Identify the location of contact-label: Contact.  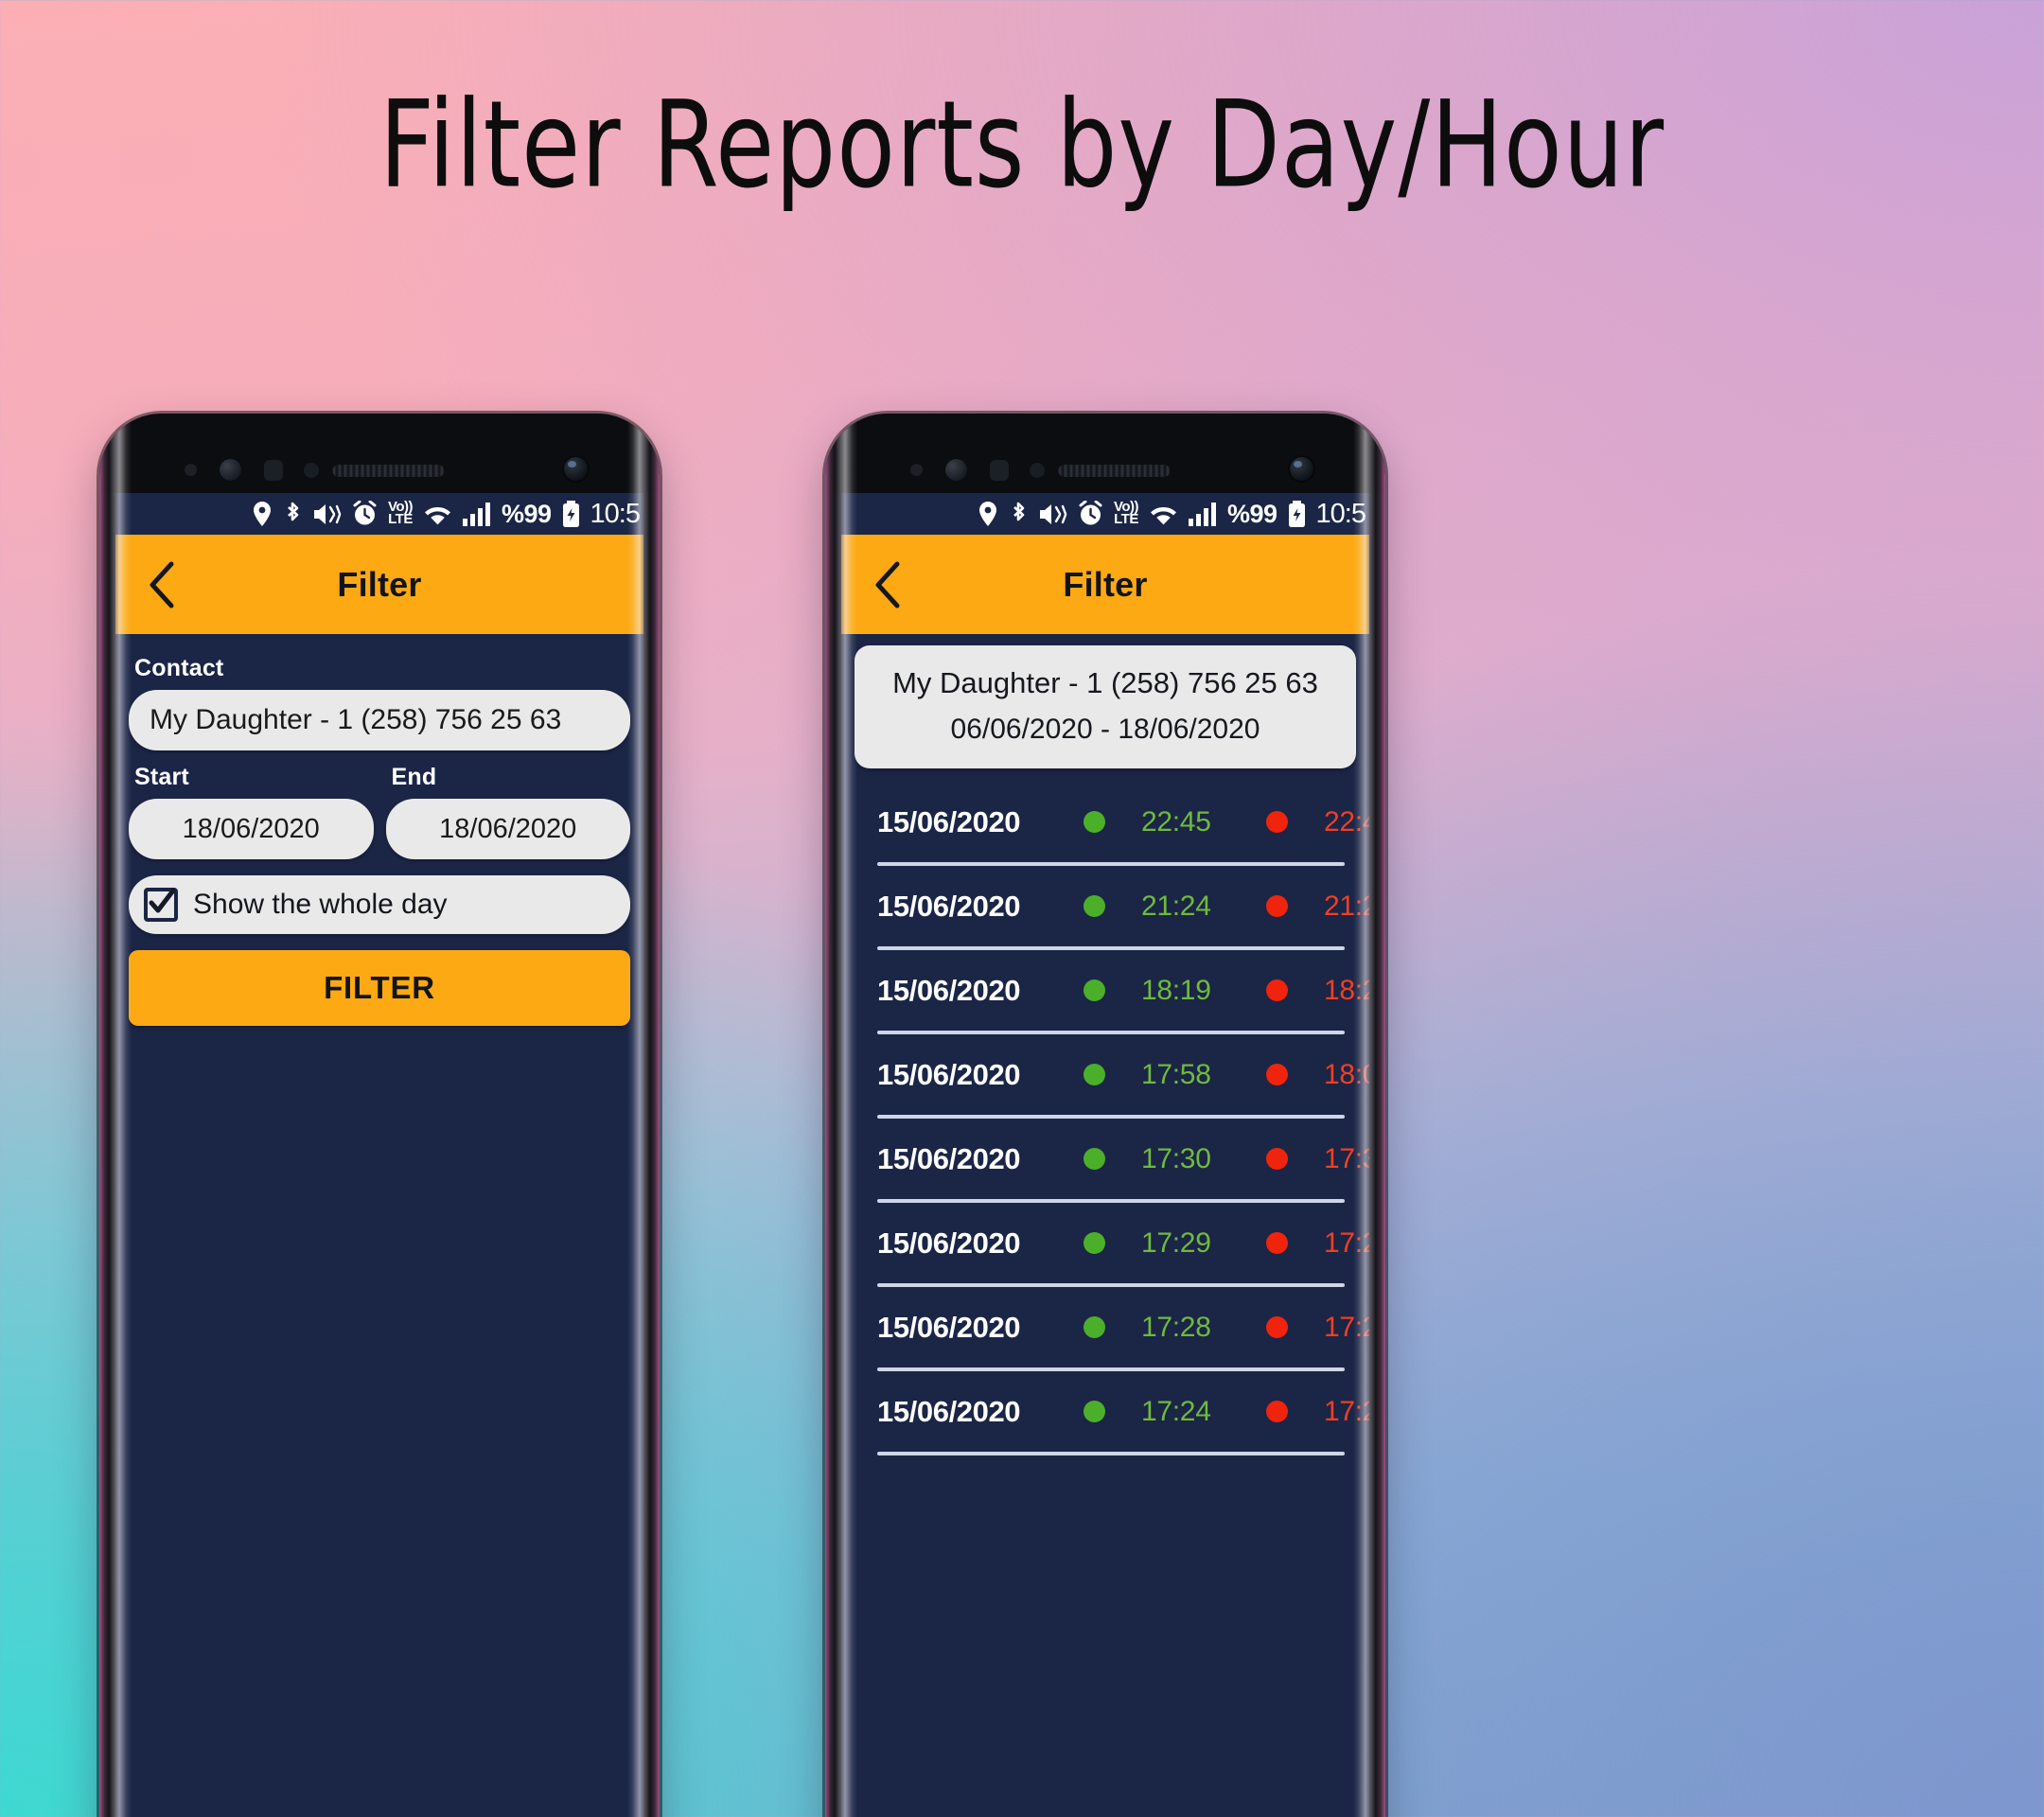
(179, 668).